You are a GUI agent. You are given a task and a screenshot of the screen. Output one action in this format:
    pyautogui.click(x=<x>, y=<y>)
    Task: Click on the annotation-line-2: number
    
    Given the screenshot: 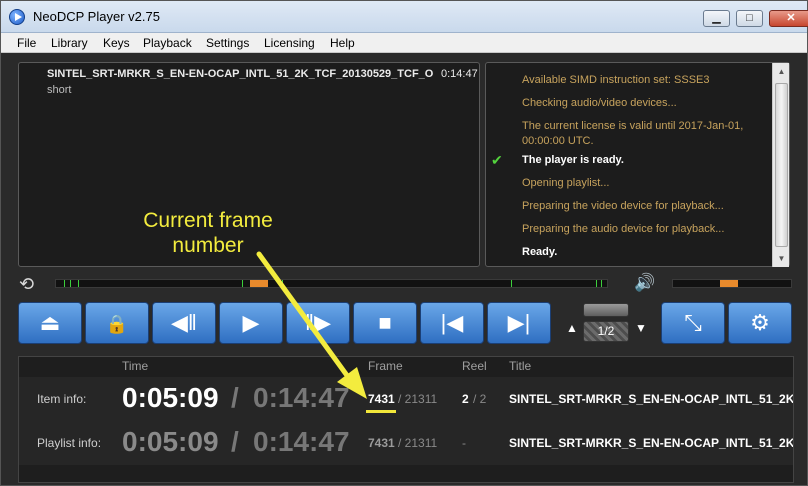 What is the action you would take?
    pyautogui.click(x=208, y=245)
    